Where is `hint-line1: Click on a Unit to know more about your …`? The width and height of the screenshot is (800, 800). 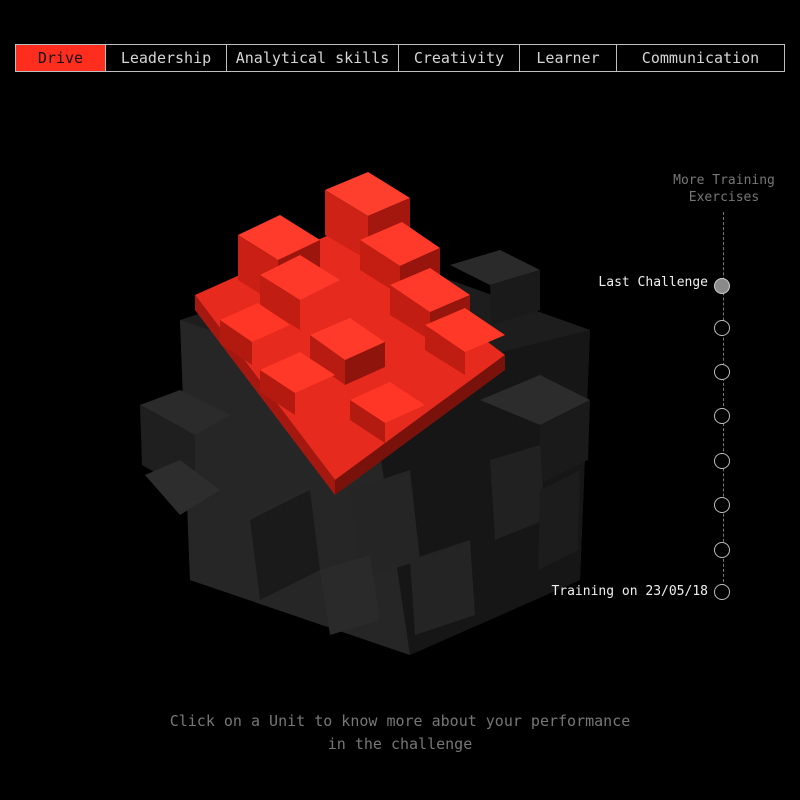 hint-line1: Click on a Unit to know more about your … is located at coordinates (400, 721).